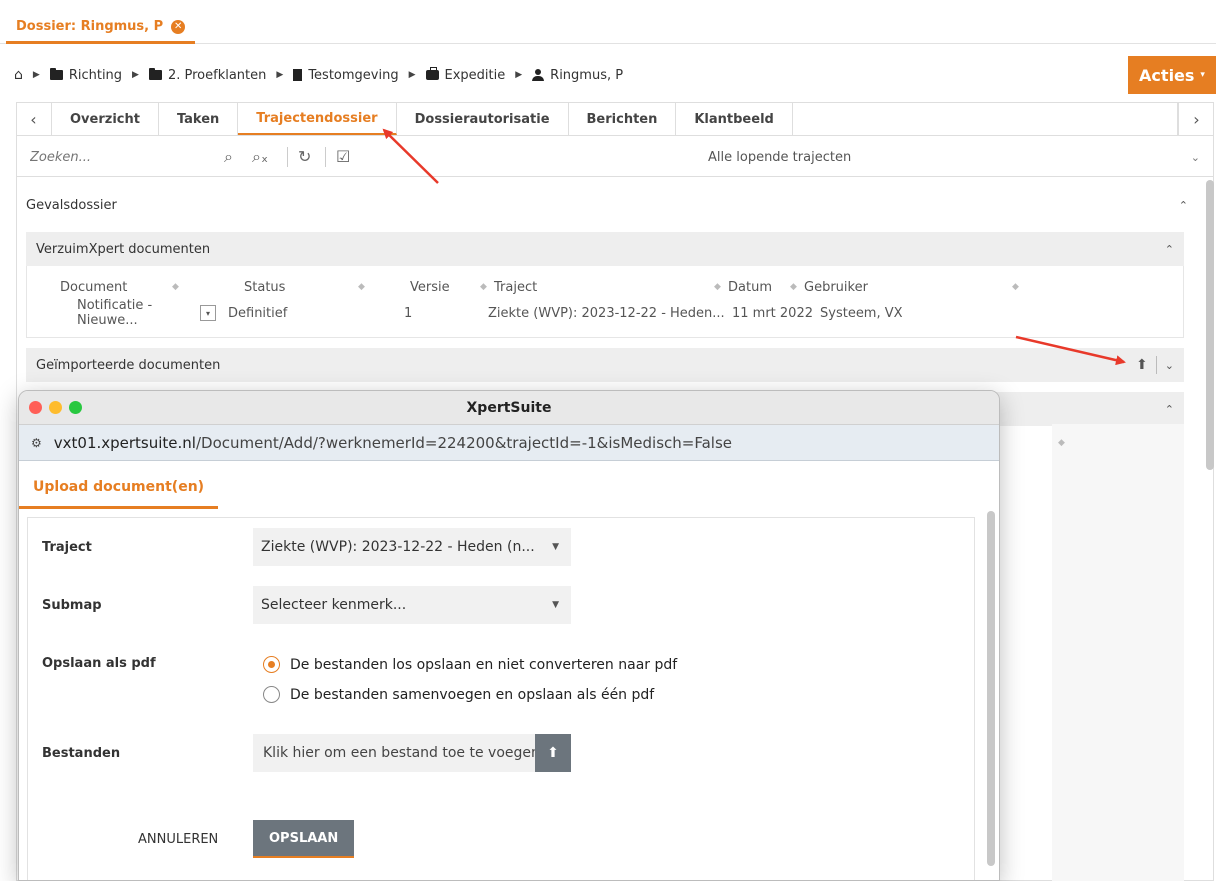 Image resolution: width=1216 pixels, height=881 pixels. What do you see at coordinates (465, 75) in the screenshot?
I see `breadcrumb-item-expeditie: Expeditie` at bounding box center [465, 75].